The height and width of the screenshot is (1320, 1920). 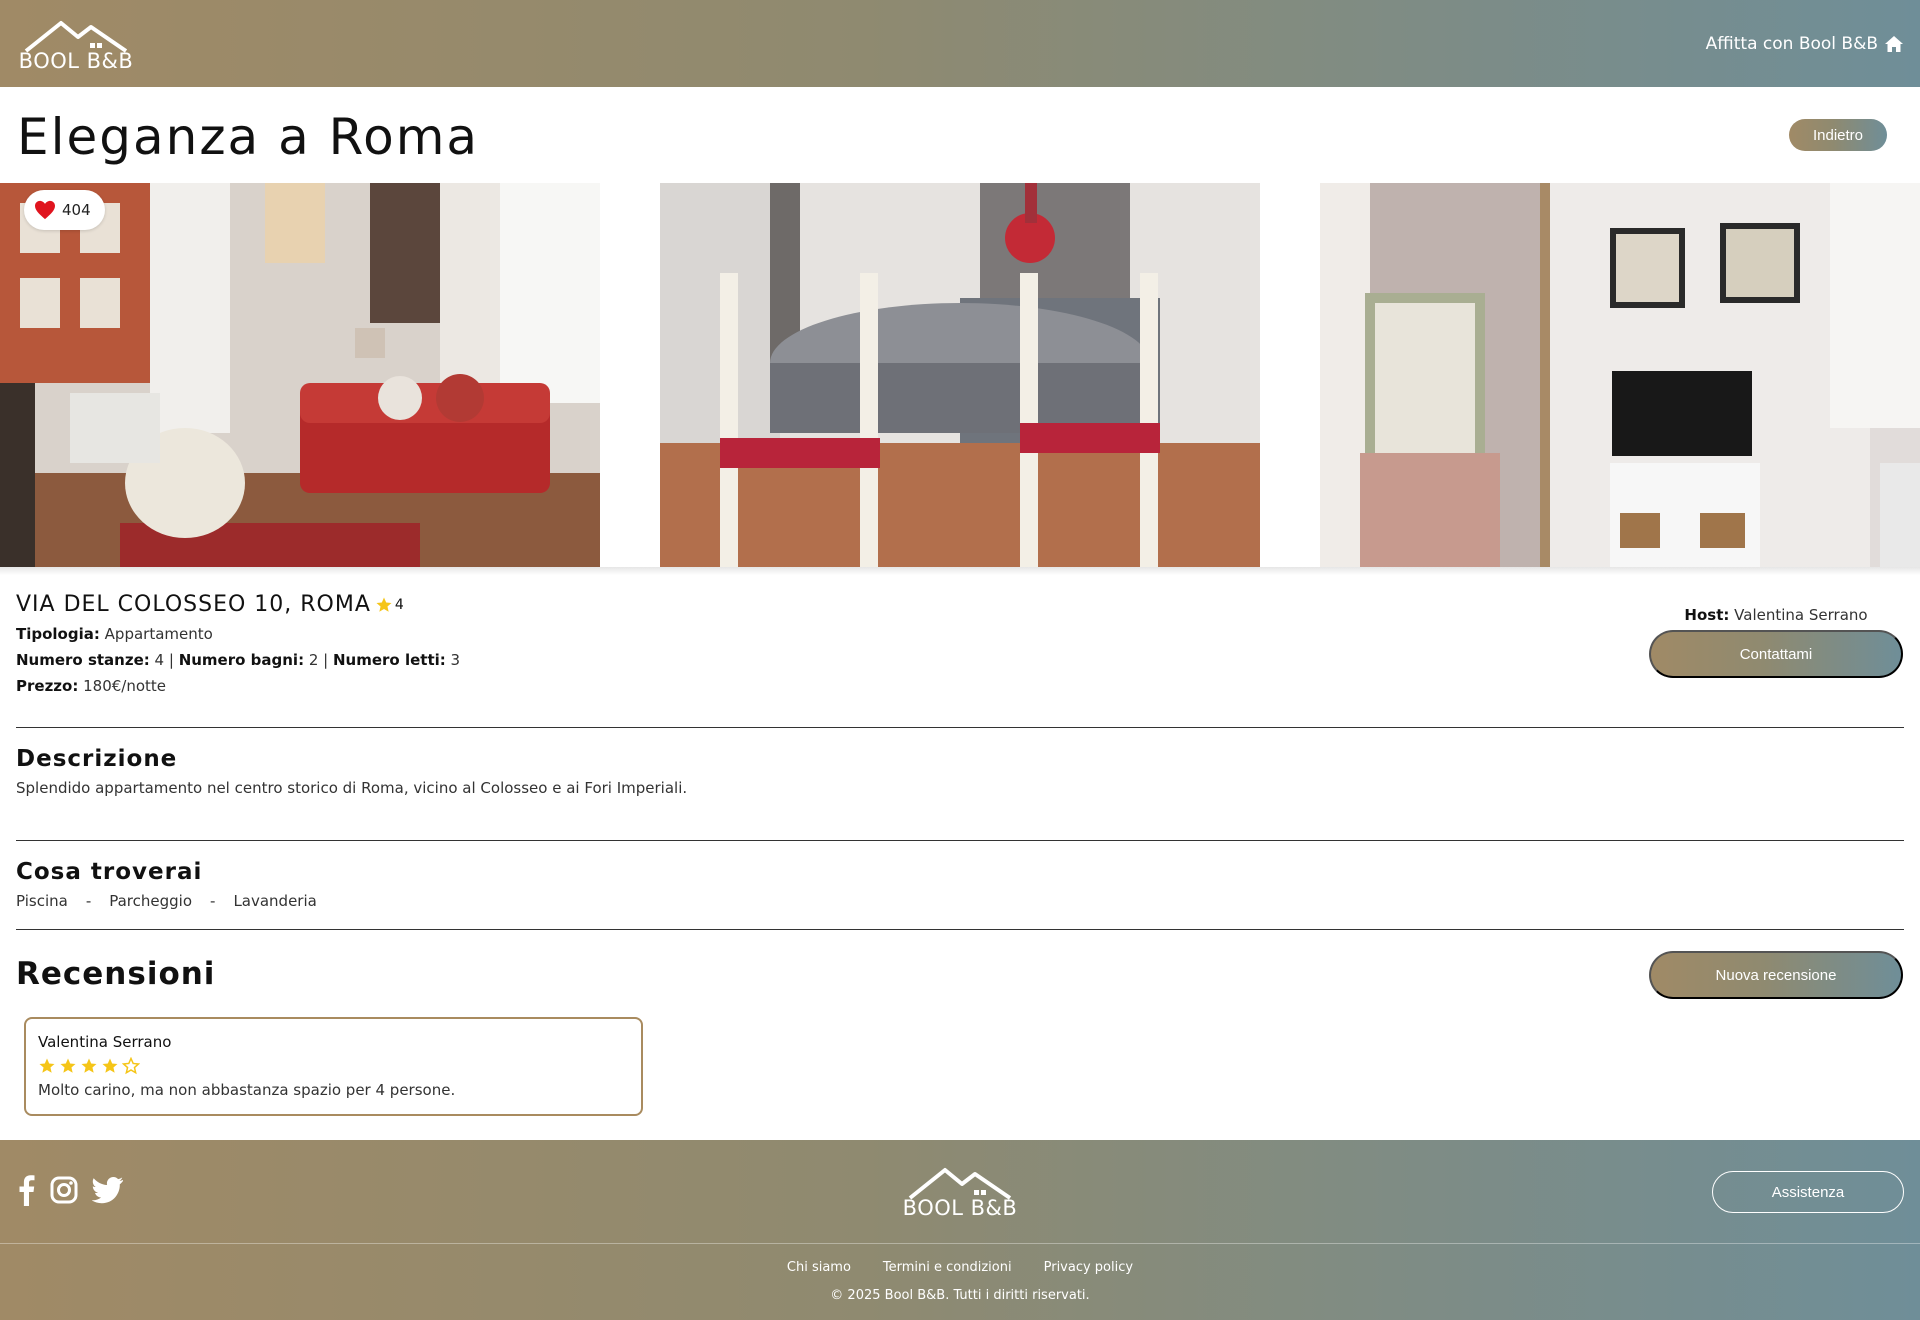 What do you see at coordinates (455, 660) in the screenshot?
I see `beds-value: 3` at bounding box center [455, 660].